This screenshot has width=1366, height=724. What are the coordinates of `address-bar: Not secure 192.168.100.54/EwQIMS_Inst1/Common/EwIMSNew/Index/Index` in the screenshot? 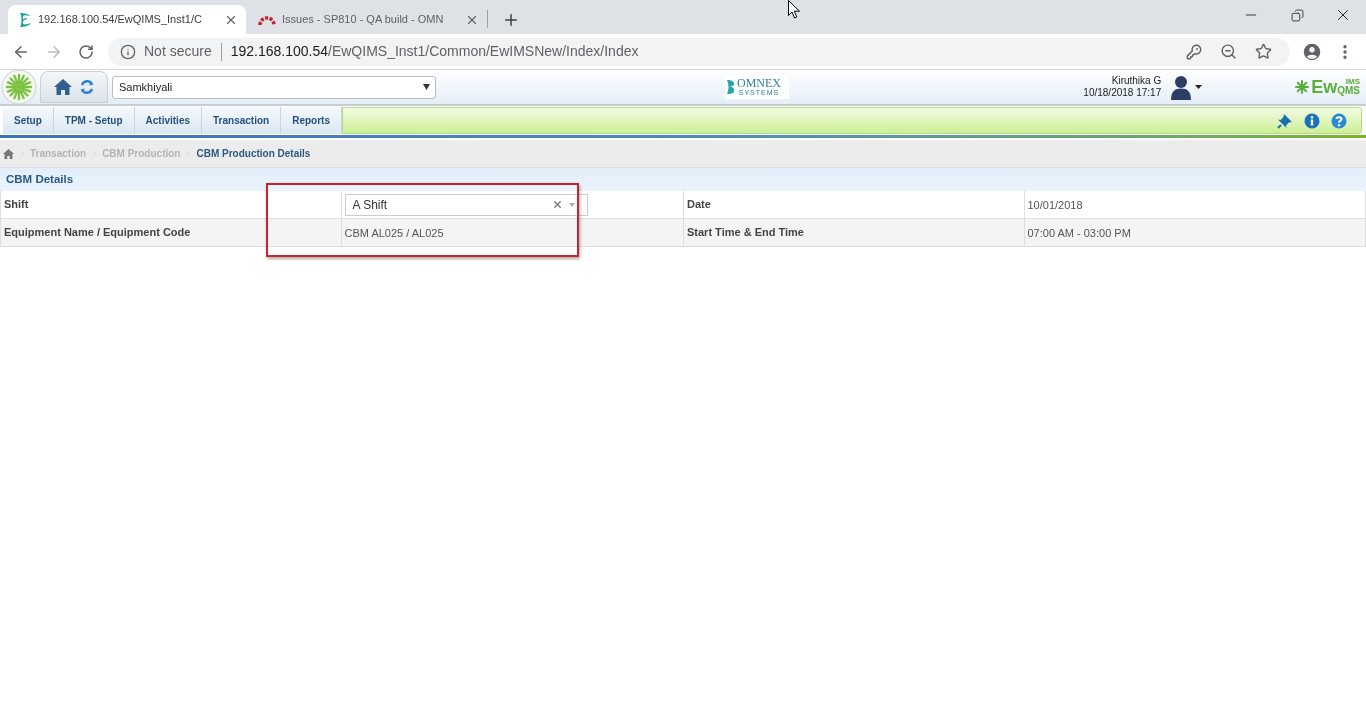 It's located at (699, 51).